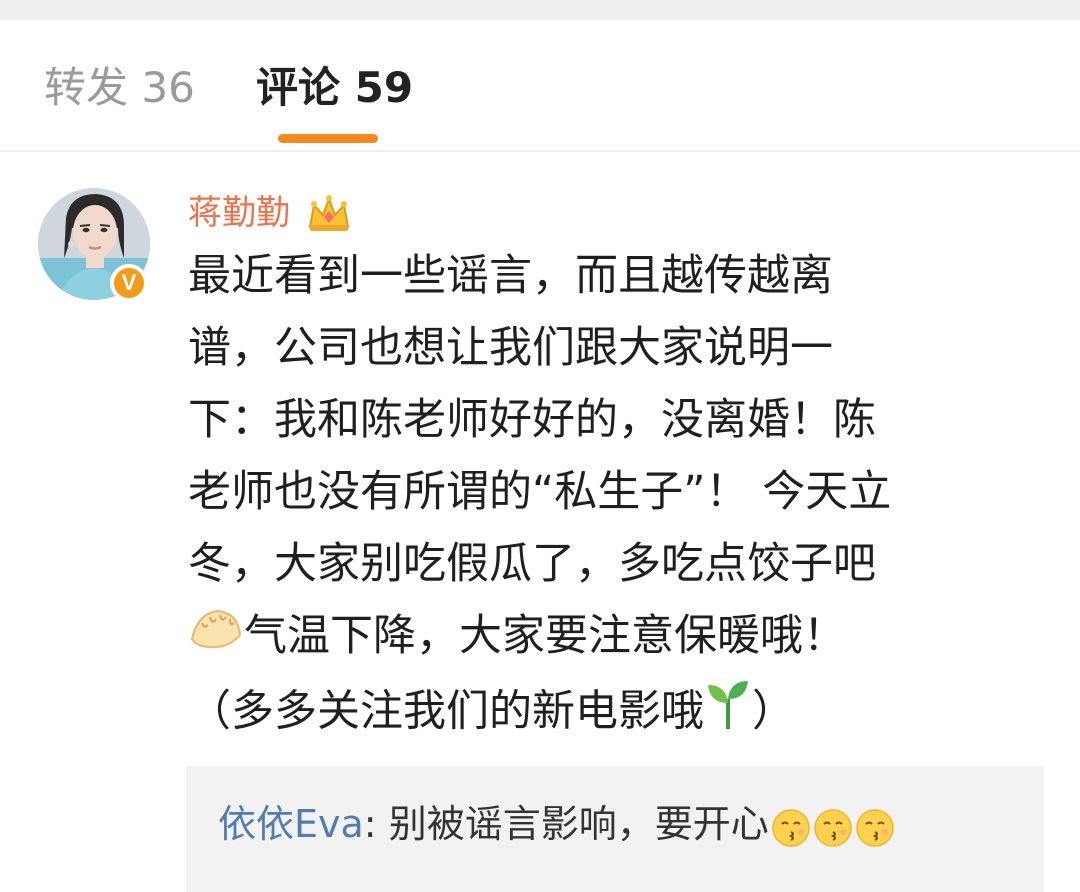 The height and width of the screenshot is (892, 1080). What do you see at coordinates (540, 86) in the screenshot?
I see `tab-bar: 转发 36 评论 59` at bounding box center [540, 86].